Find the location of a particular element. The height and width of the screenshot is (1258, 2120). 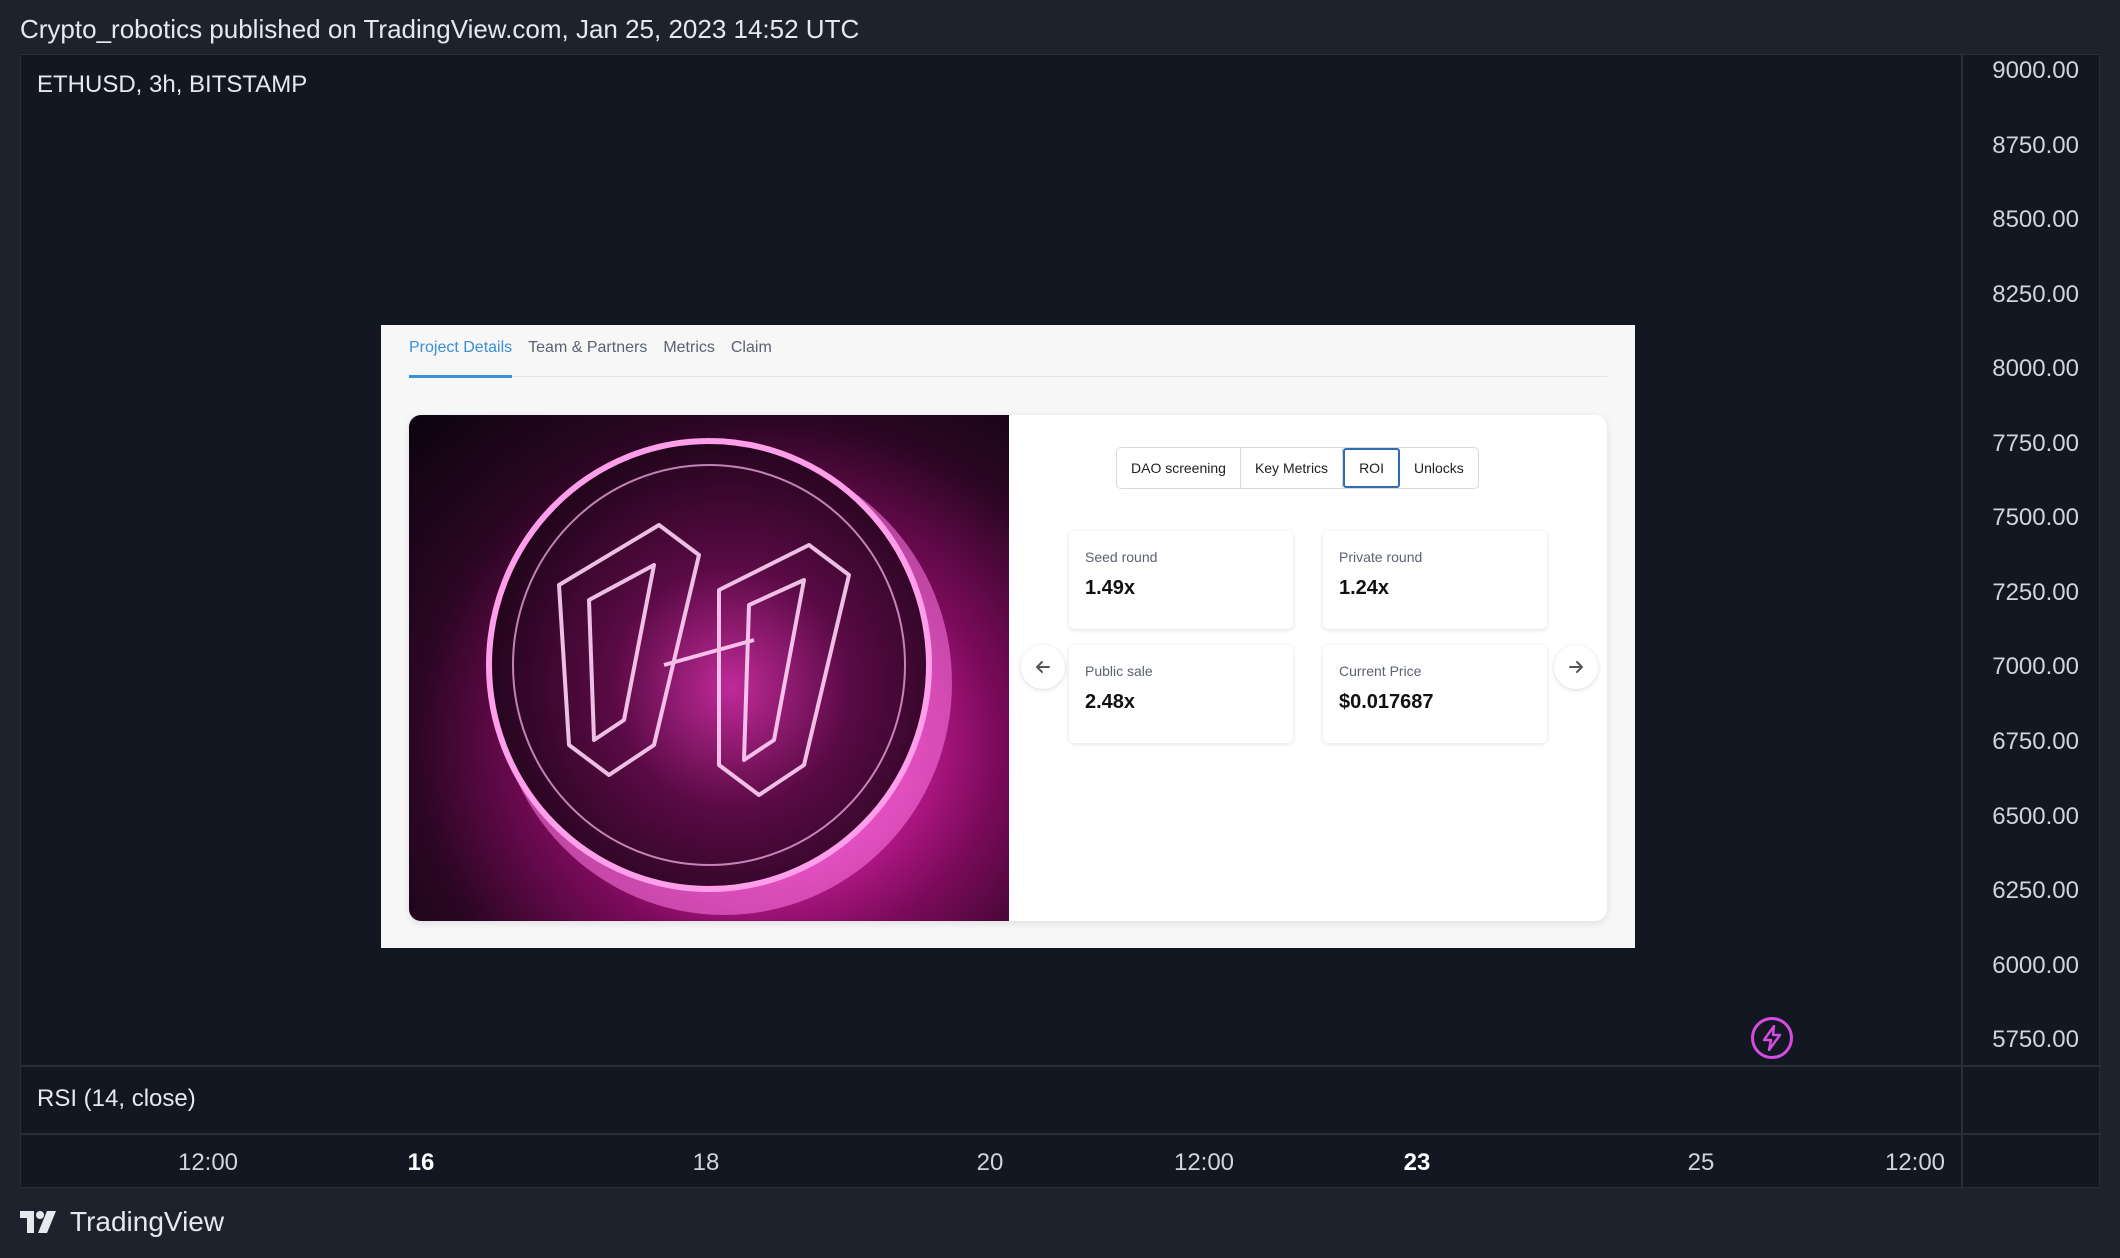

time-tick: 25 is located at coordinates (1701, 1162).